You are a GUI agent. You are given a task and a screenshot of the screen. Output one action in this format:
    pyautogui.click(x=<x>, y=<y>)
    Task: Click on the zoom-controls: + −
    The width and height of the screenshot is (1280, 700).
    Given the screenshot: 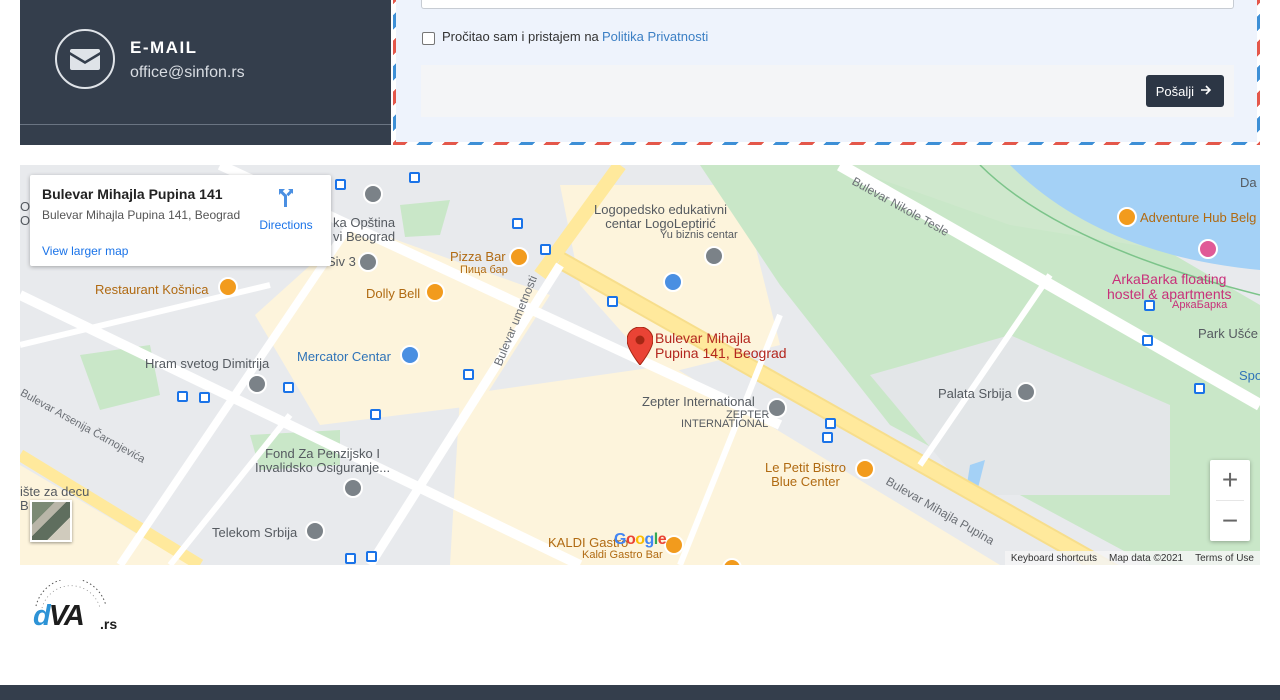 What is the action you would take?
    pyautogui.click(x=1230, y=500)
    